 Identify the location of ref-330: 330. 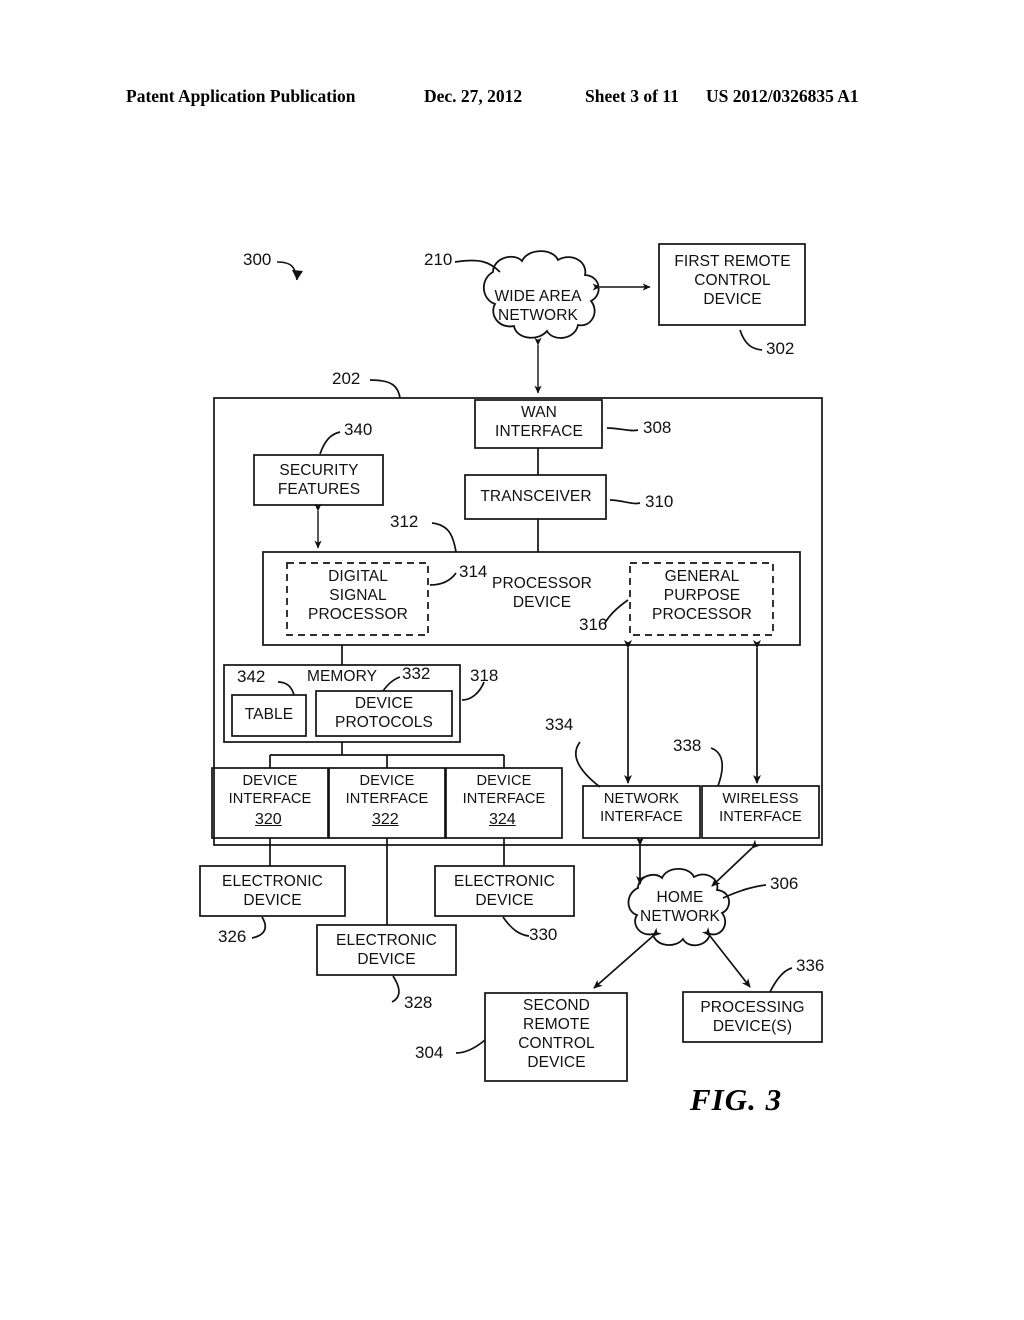
(543, 934).